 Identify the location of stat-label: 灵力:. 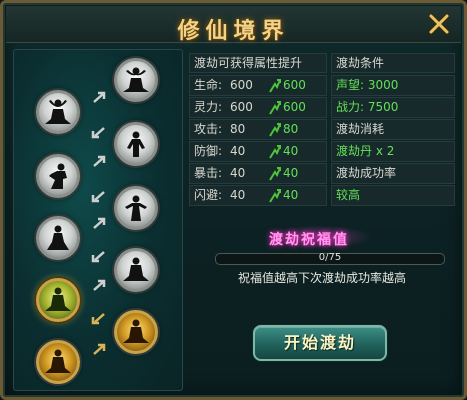
(208, 107).